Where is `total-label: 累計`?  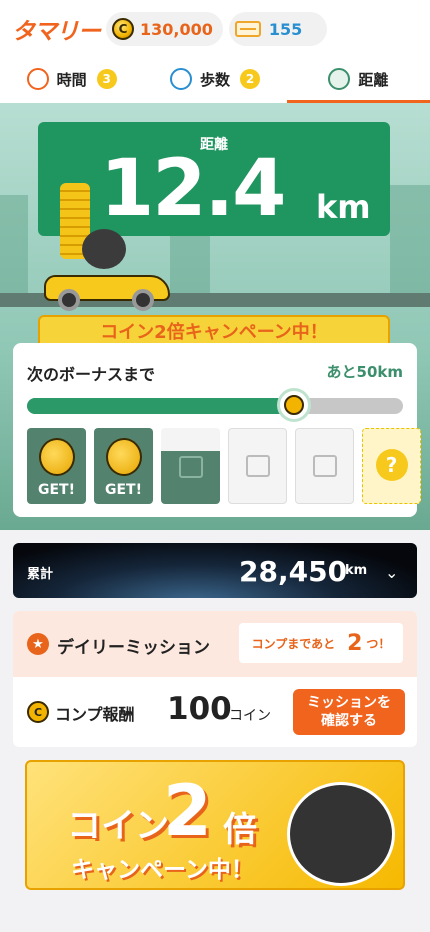
total-label: 累計 is located at coordinates (40, 574).